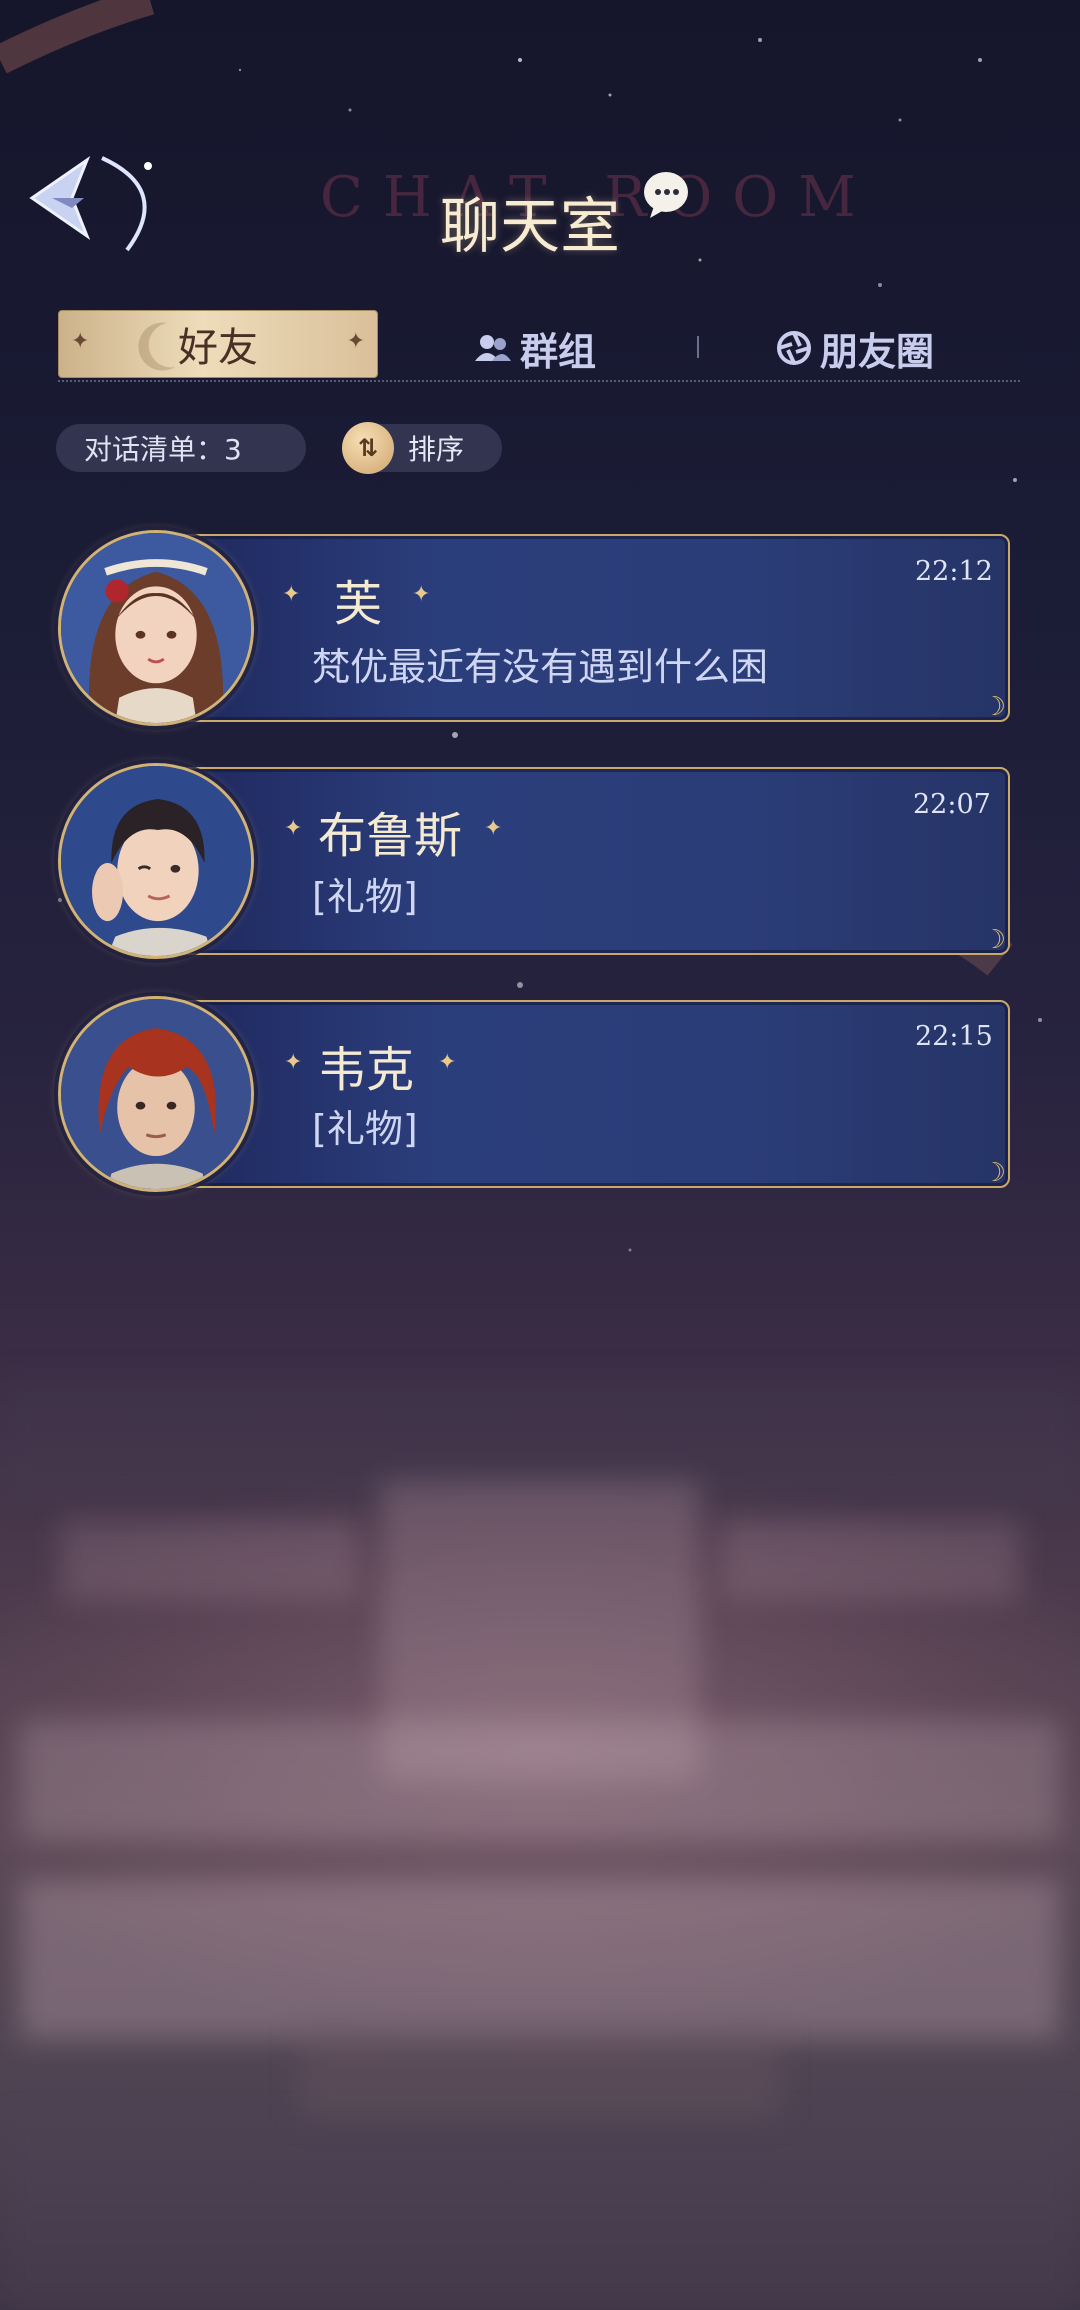 The height and width of the screenshot is (2310, 1080). What do you see at coordinates (954, 571) in the screenshot?
I see `message-time: 22:12` at bounding box center [954, 571].